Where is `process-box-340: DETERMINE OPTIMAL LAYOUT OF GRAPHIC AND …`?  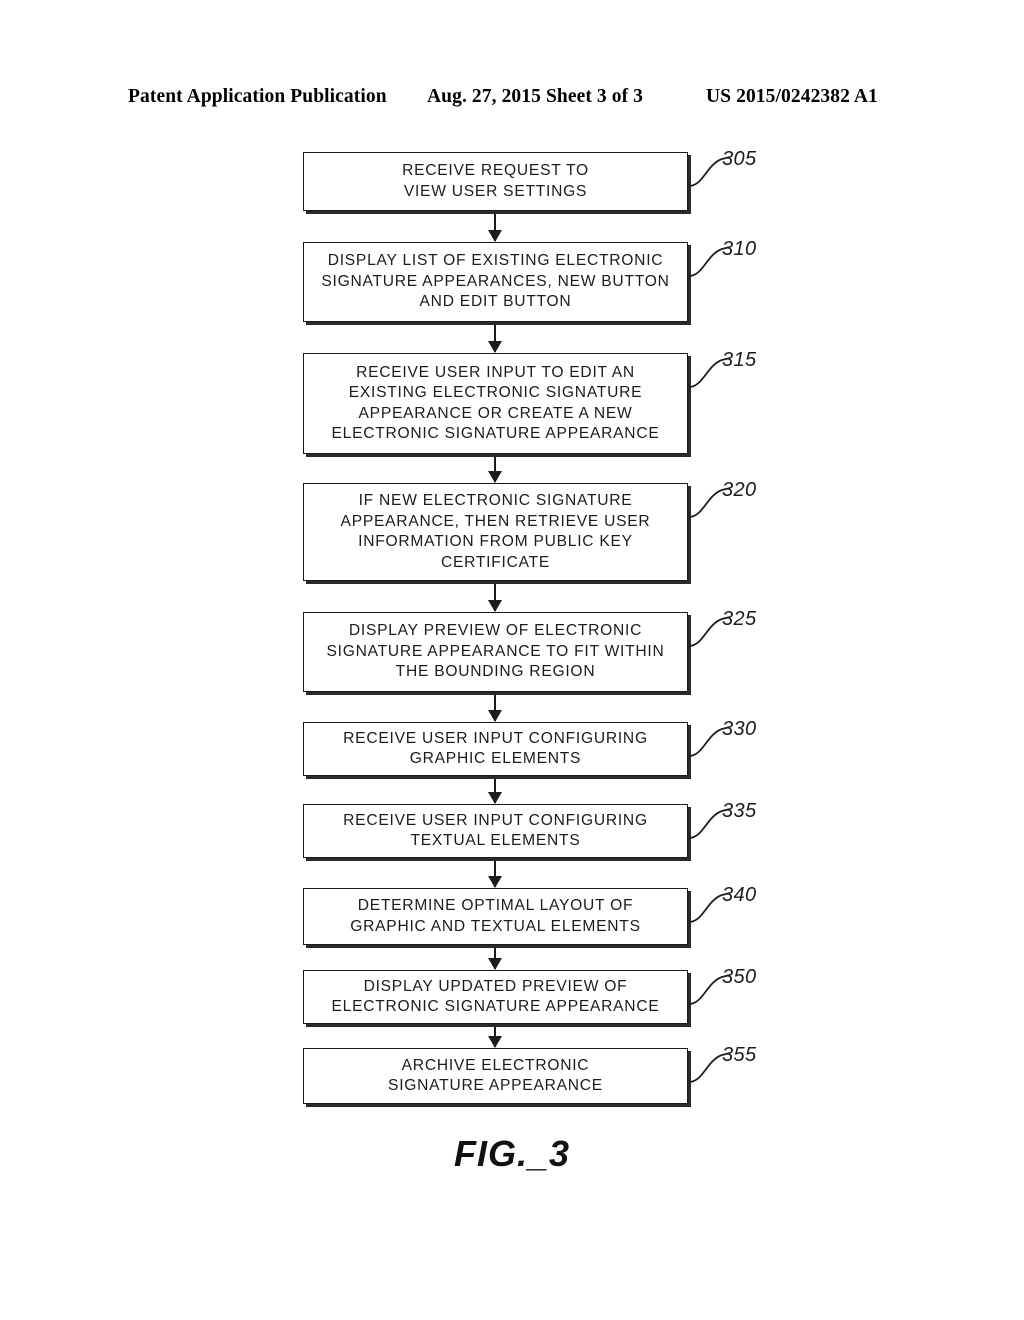
process-box-340: DETERMINE OPTIMAL LAYOUT OF GRAPHIC AND … is located at coordinates (495, 916).